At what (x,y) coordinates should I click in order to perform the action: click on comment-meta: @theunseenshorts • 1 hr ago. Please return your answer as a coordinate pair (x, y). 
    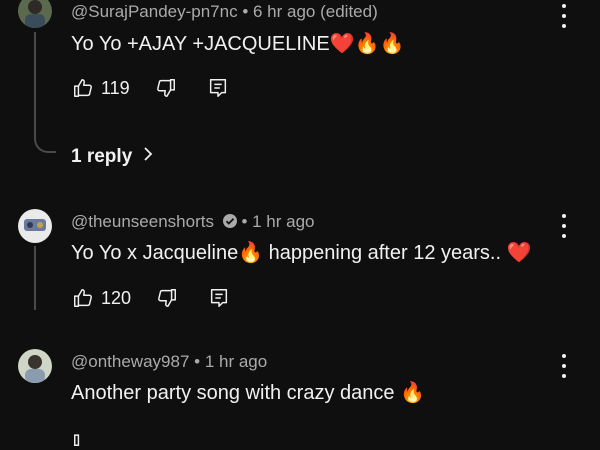
    Looking at the image, I should click on (193, 222).